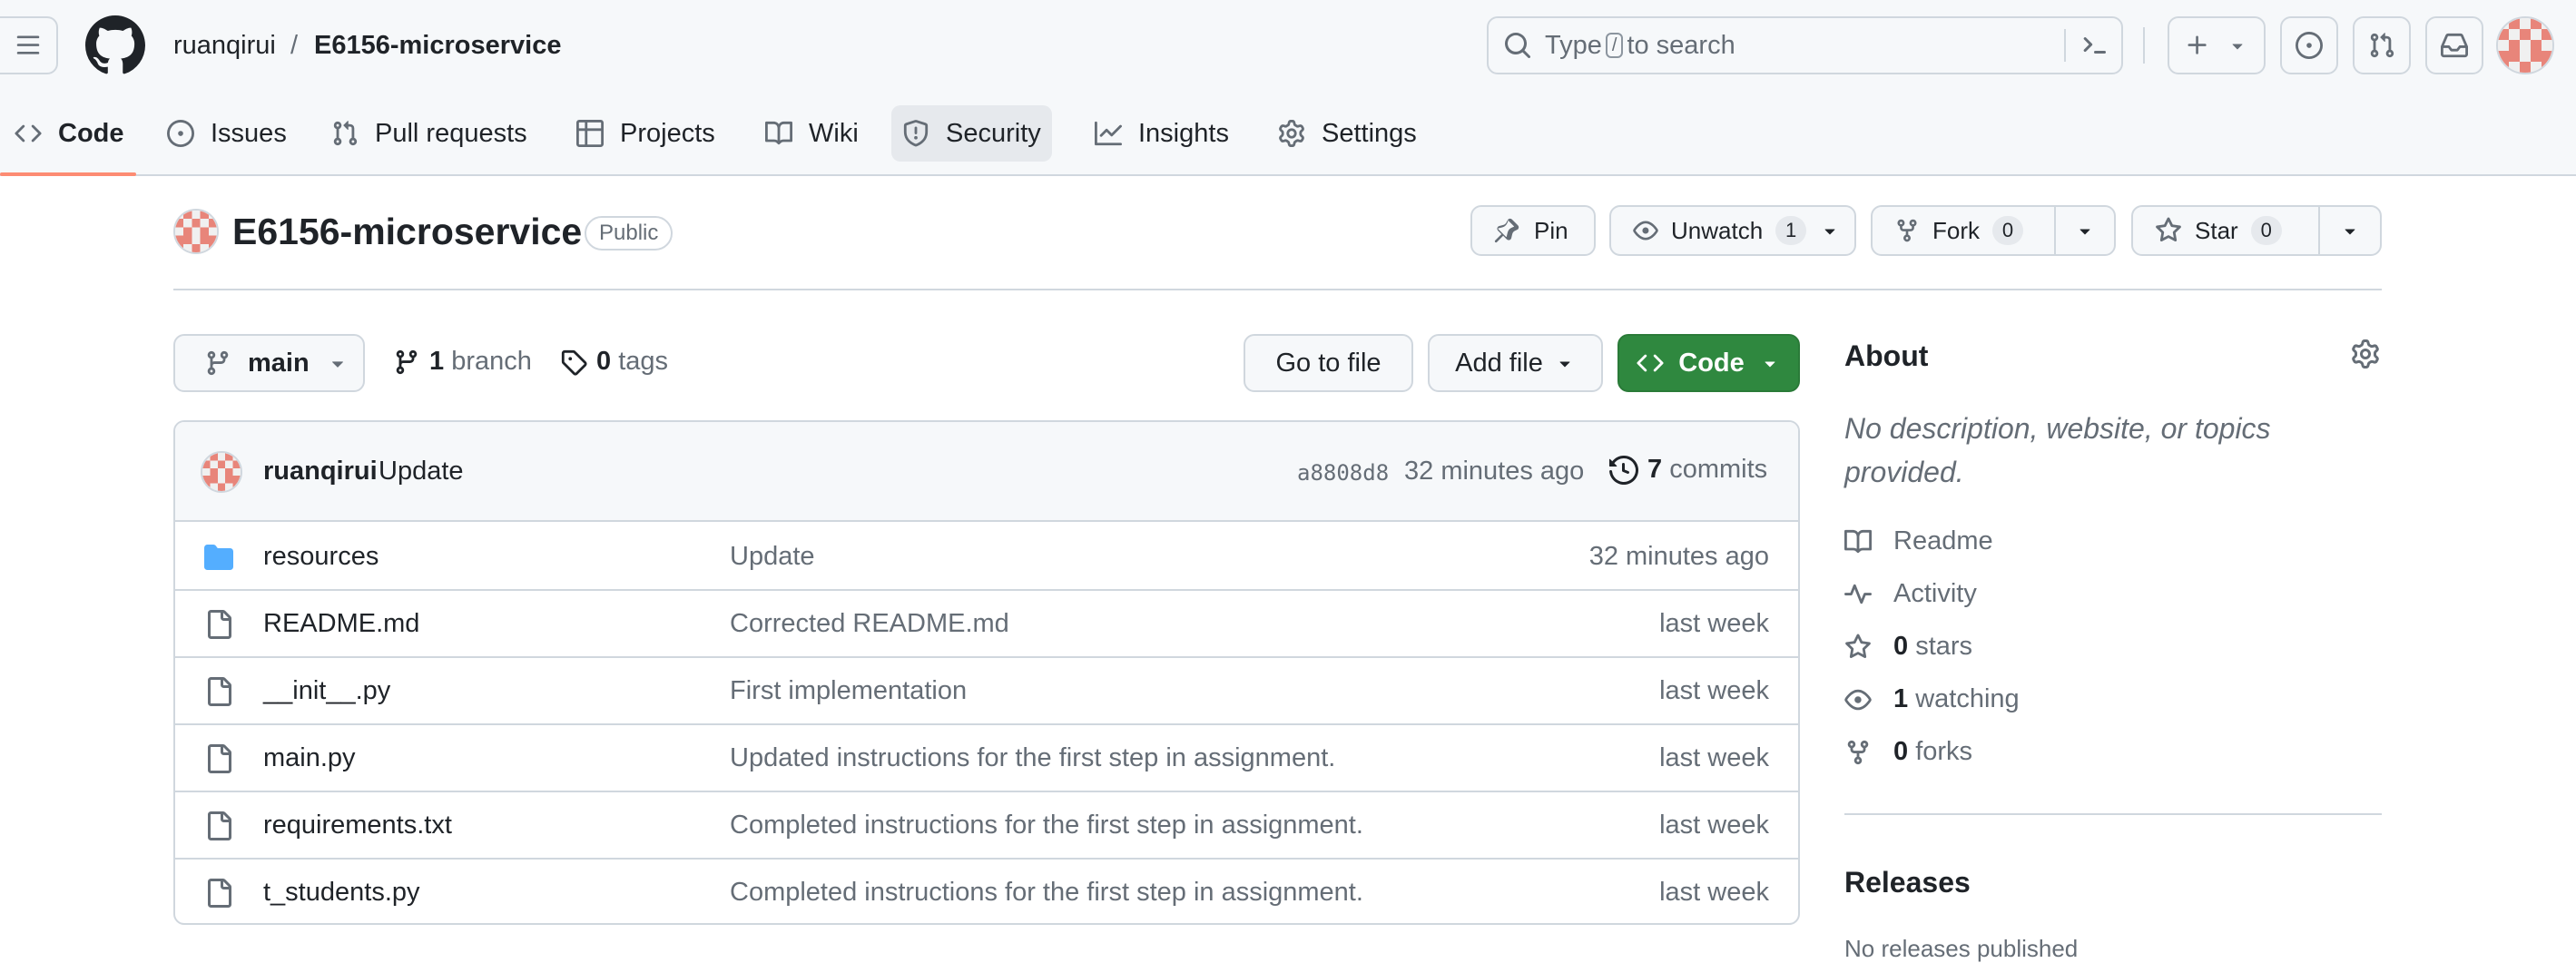  Describe the element at coordinates (115, 45) in the screenshot. I see `github-logo-icon` at that location.